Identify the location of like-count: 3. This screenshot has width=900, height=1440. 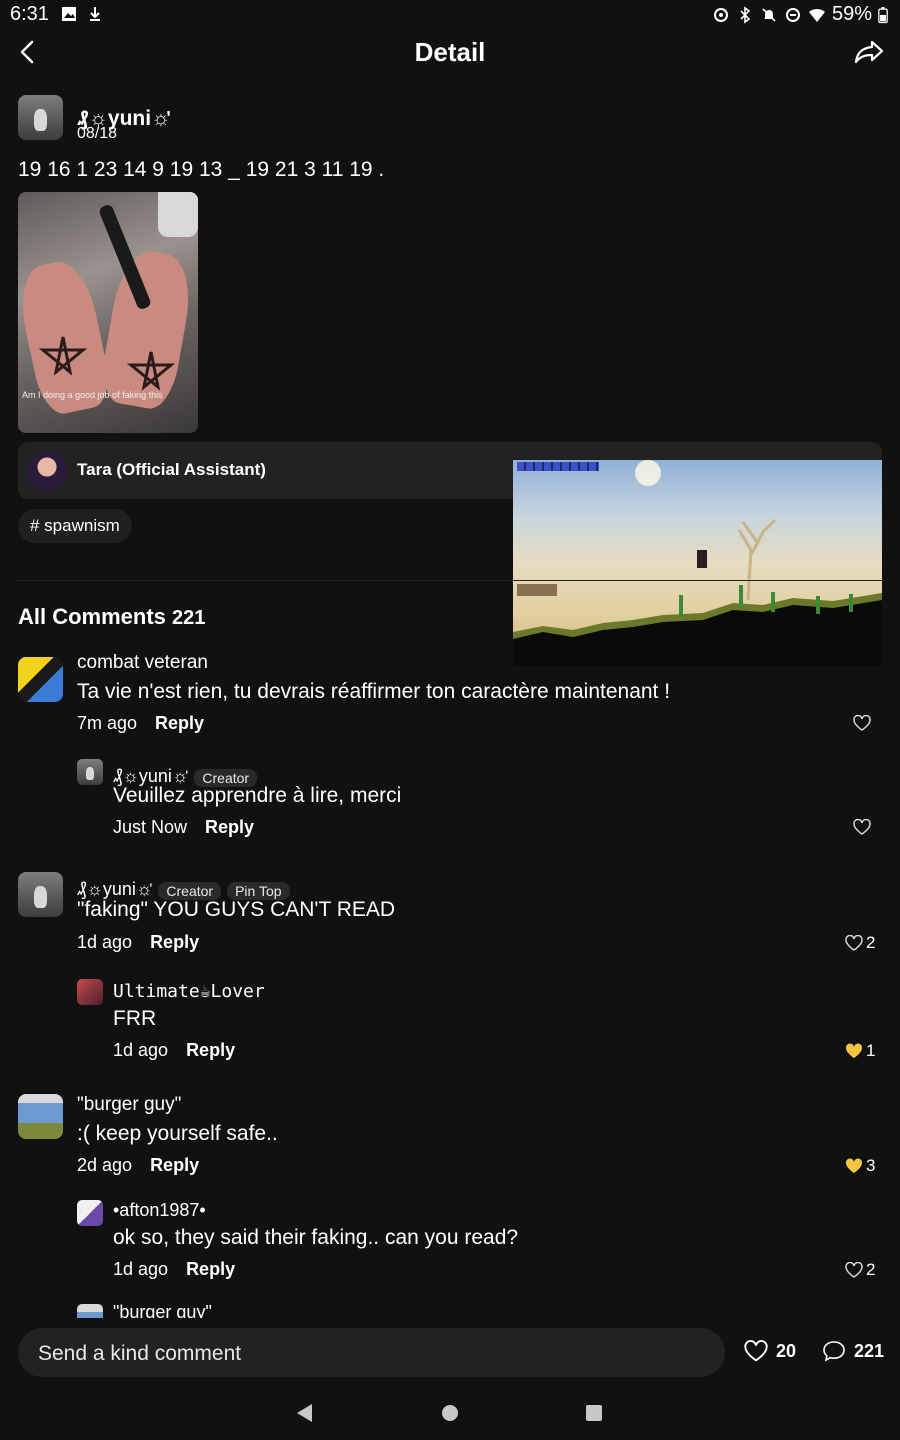
(871, 1165).